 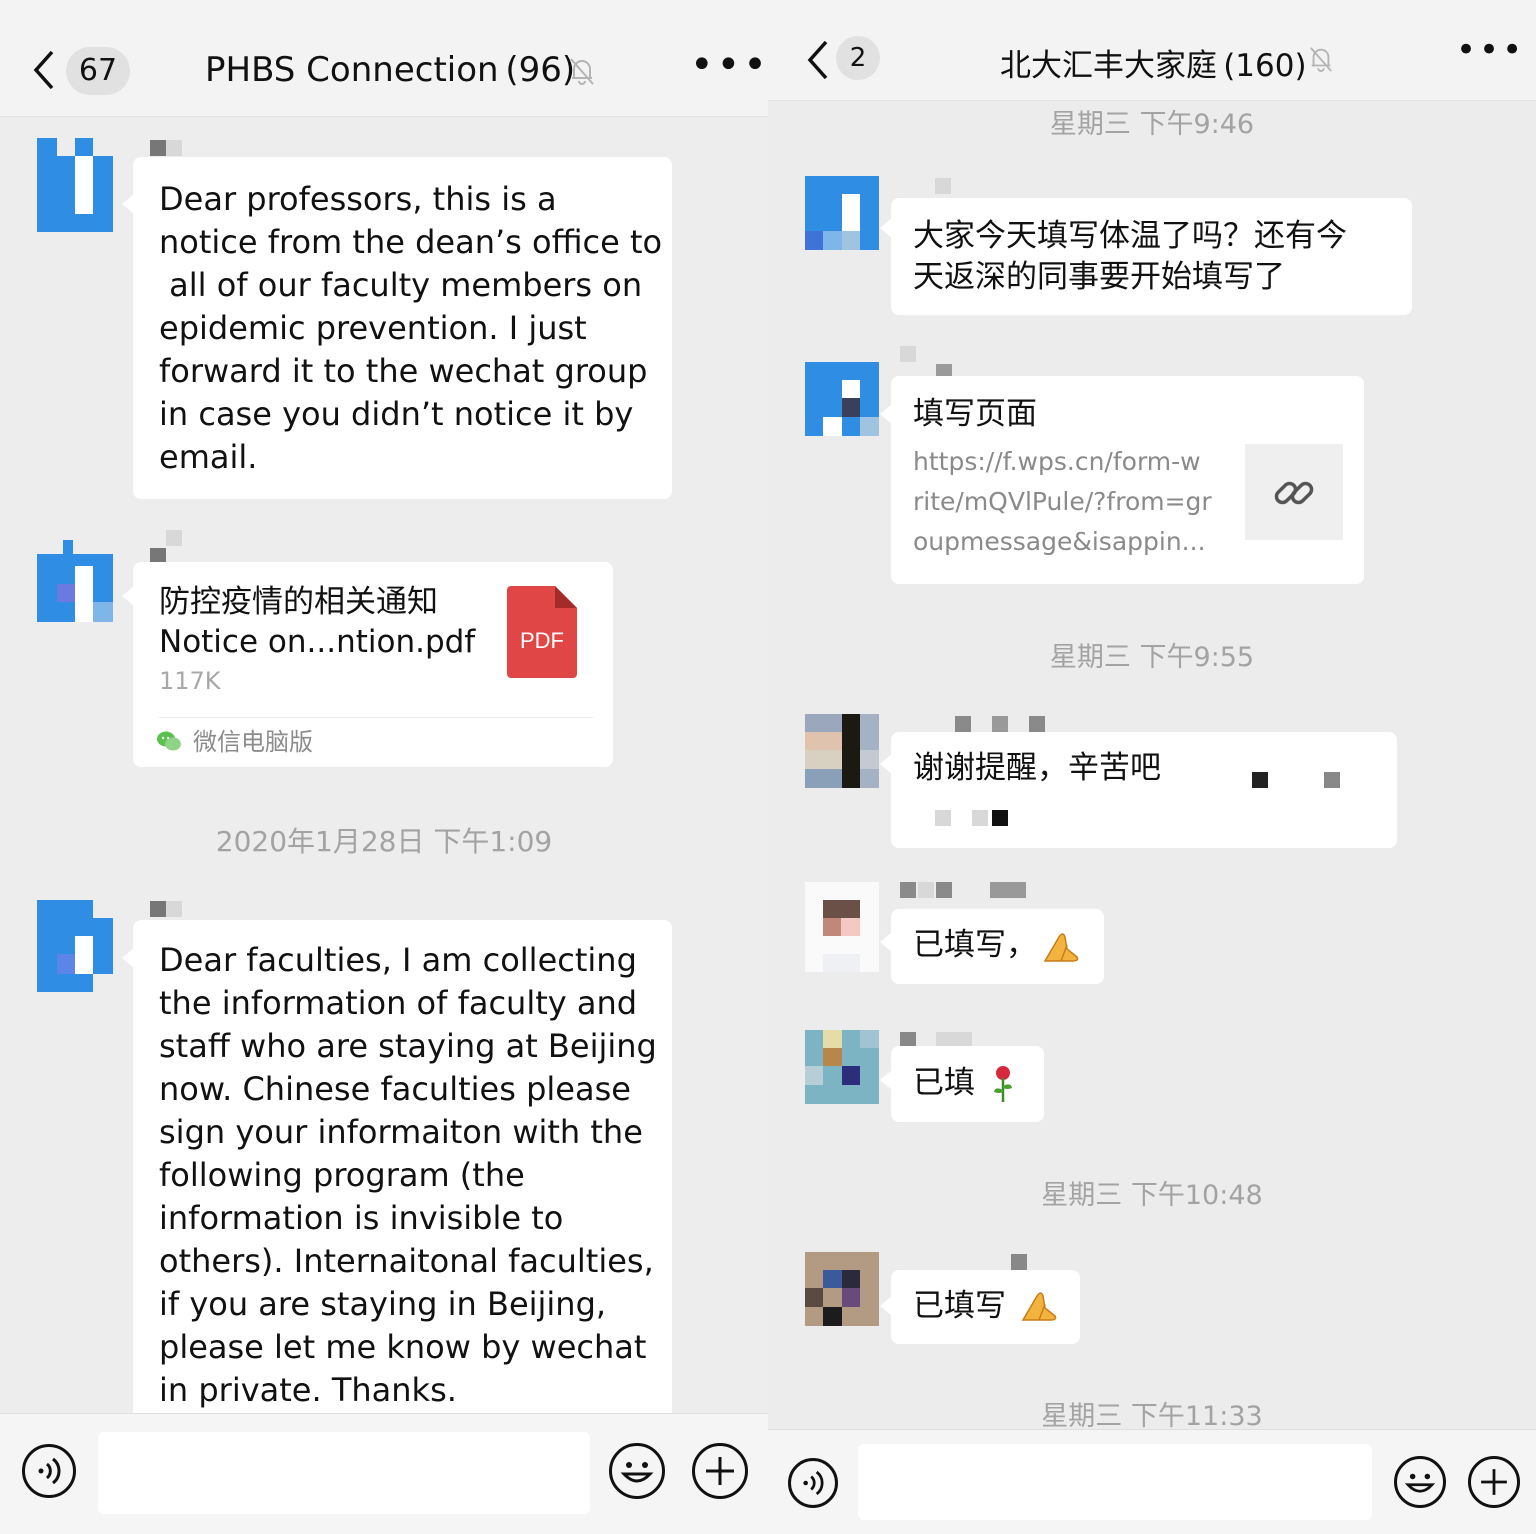 I want to click on unread-count-badge: 67, so click(x=98, y=71).